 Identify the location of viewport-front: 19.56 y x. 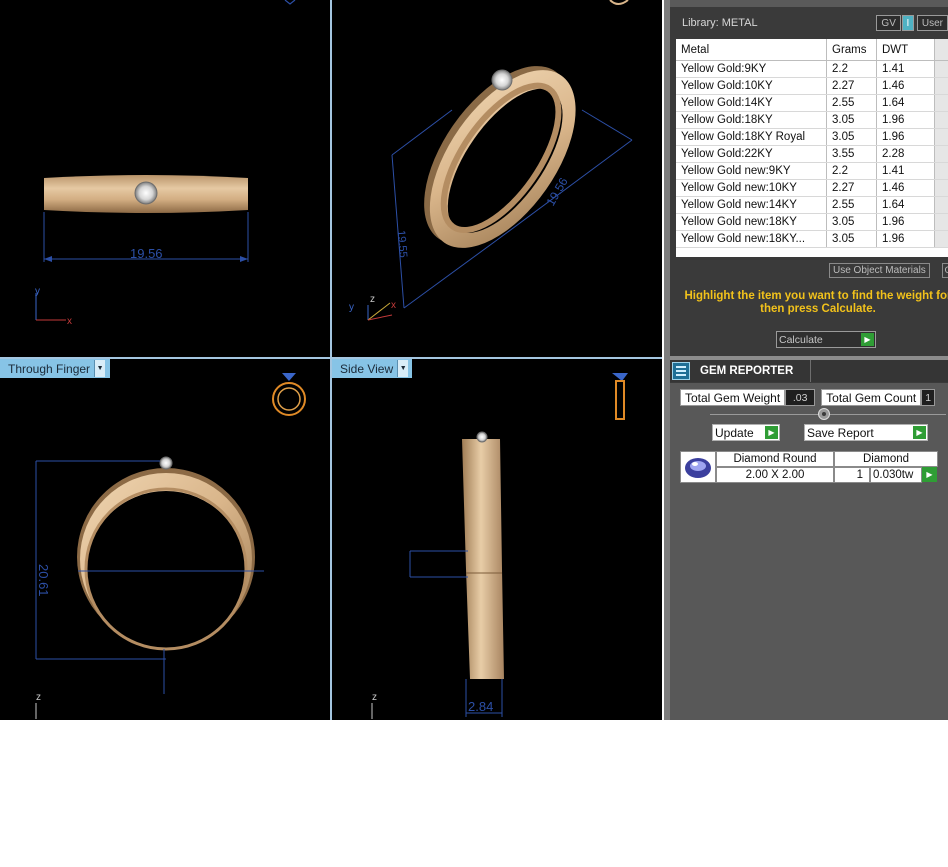
(165, 178).